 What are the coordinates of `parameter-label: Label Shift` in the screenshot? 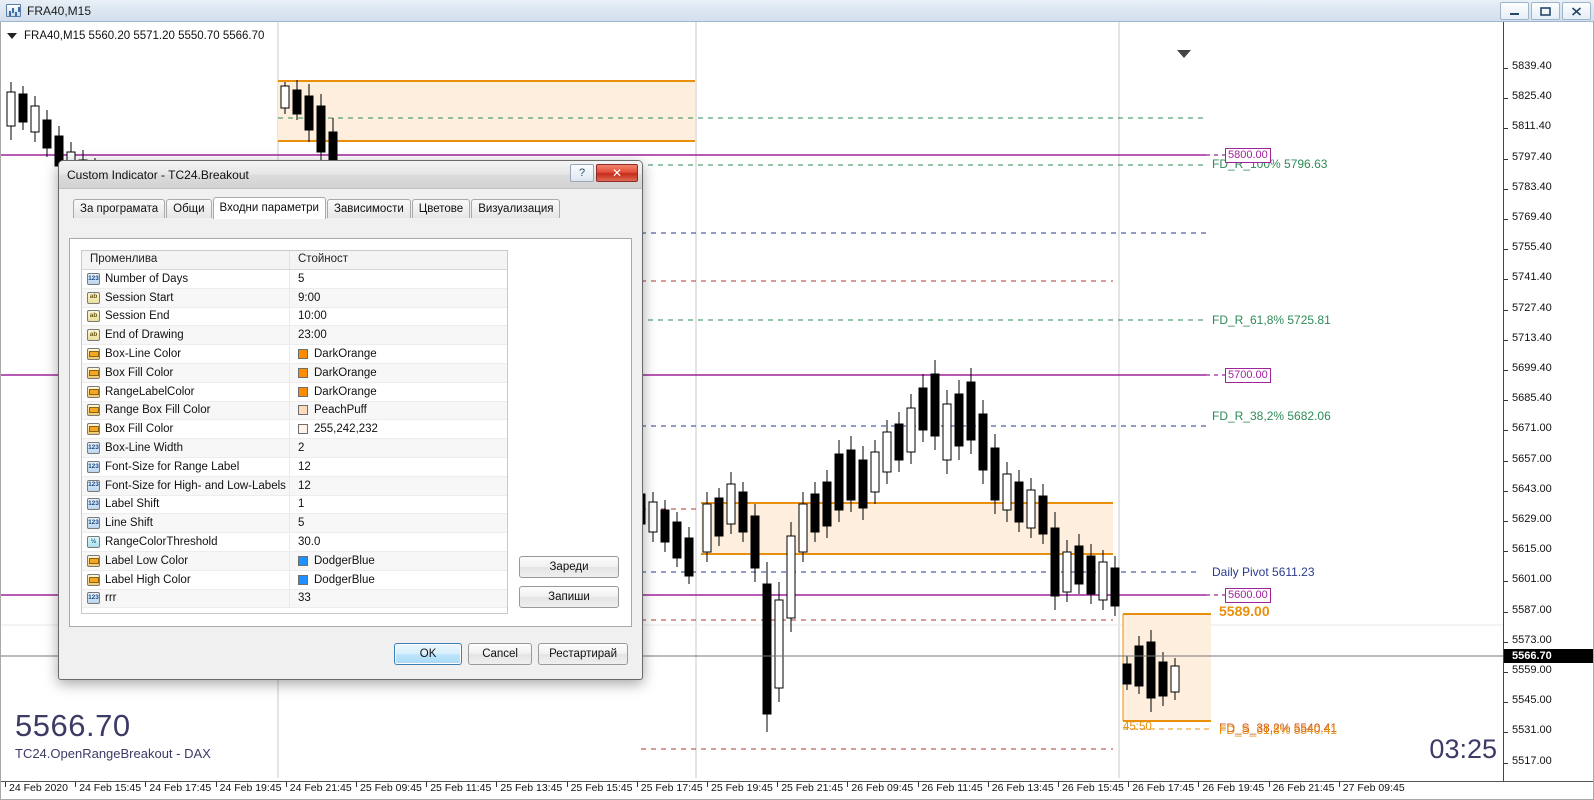 It's located at (132, 504).